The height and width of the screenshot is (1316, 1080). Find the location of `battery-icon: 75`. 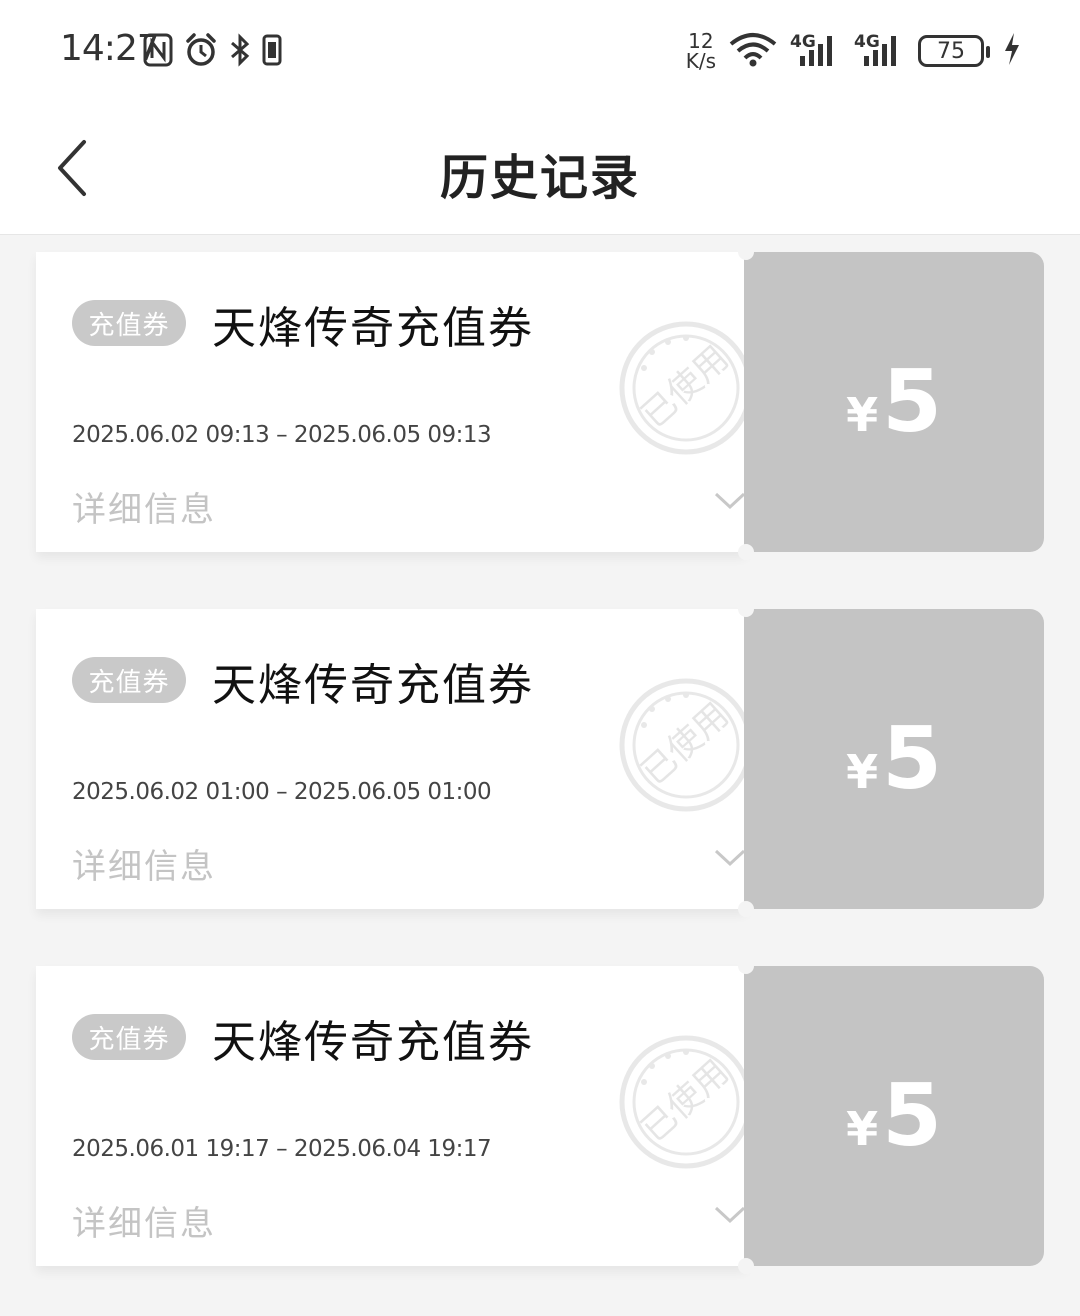

battery-icon: 75 is located at coordinates (954, 51).